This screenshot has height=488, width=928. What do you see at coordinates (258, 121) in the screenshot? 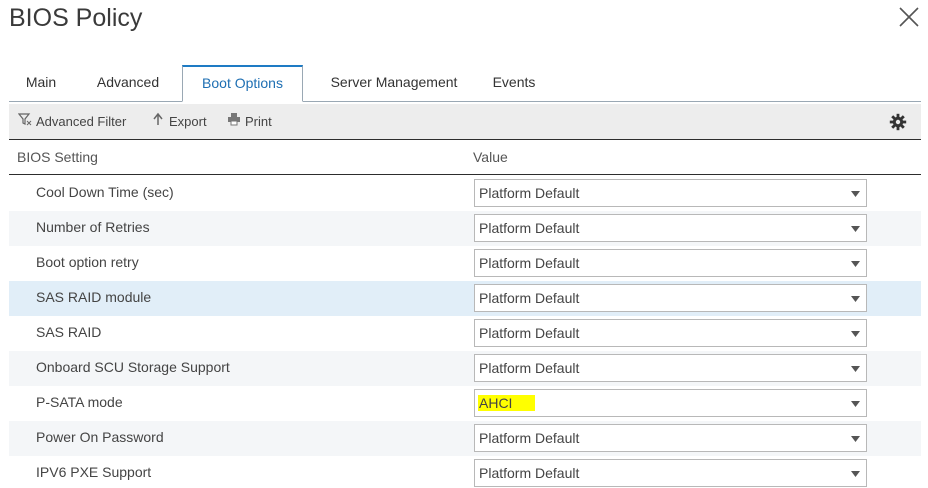
I see `print-label: Print` at bounding box center [258, 121].